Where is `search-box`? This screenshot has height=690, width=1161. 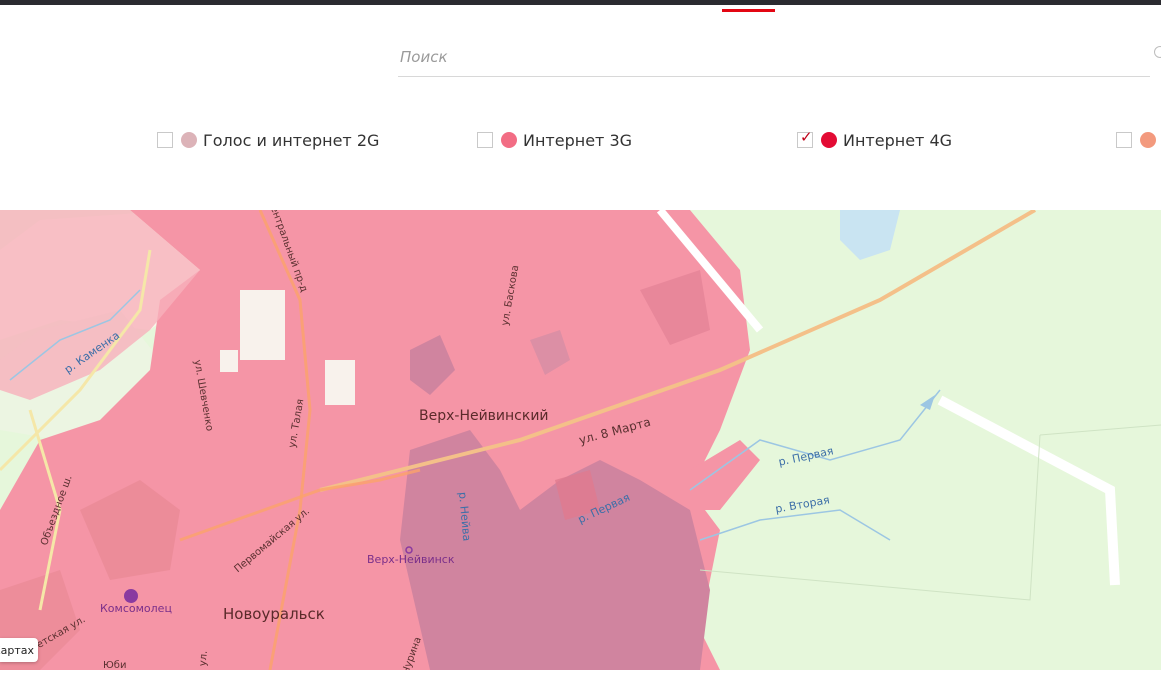
search-box is located at coordinates (774, 58).